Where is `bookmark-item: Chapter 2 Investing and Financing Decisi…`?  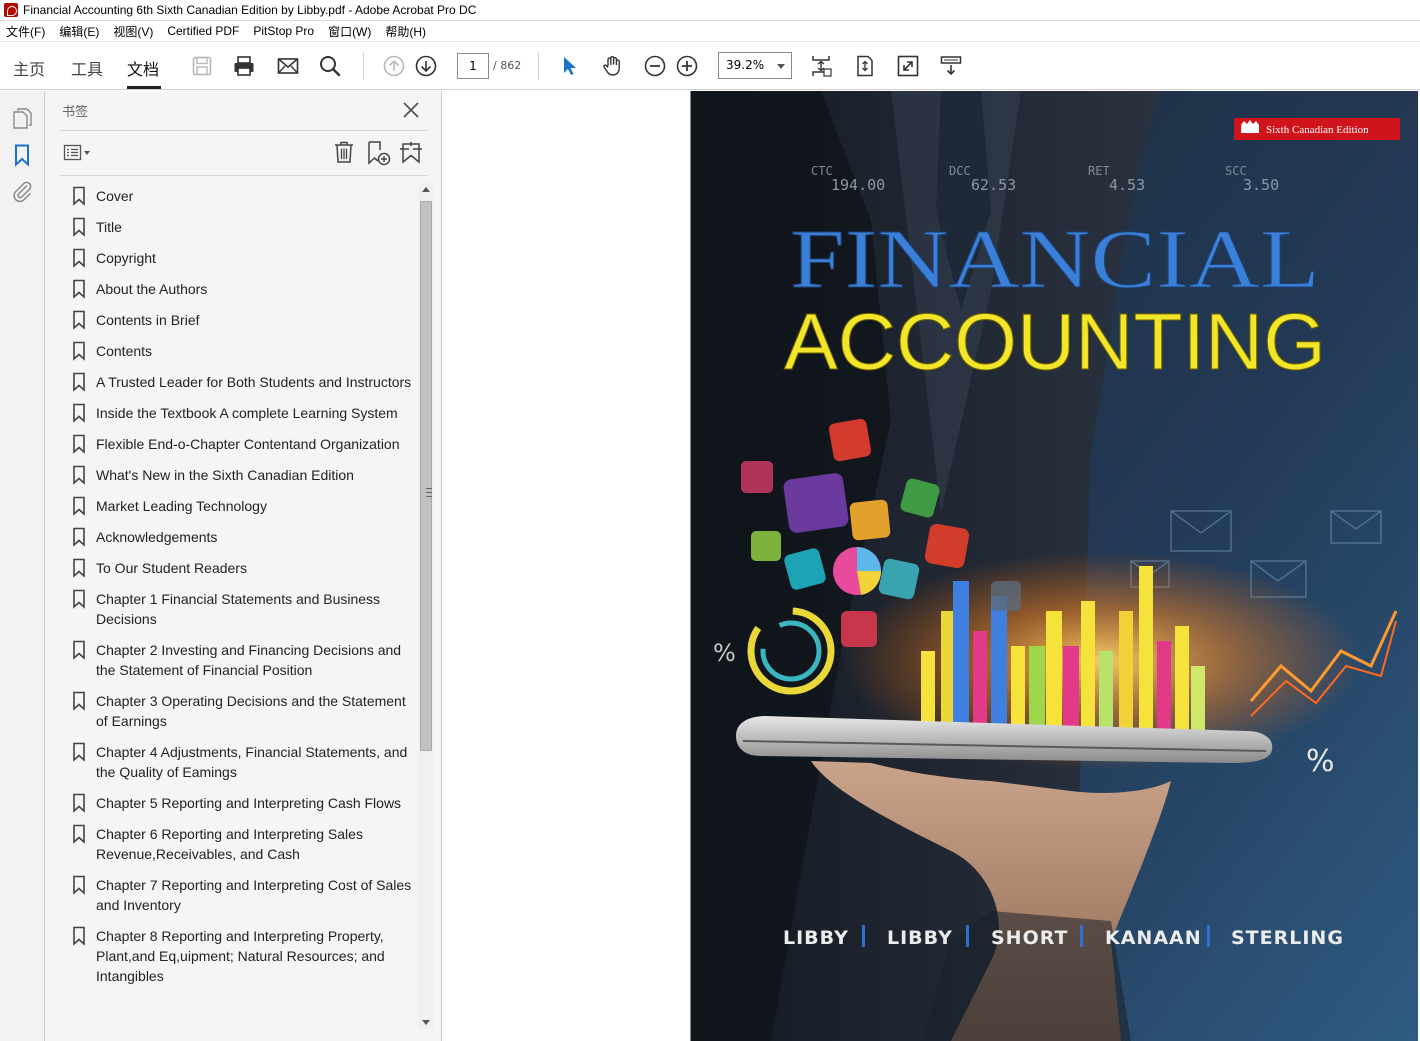
bookmark-item: Chapter 2 Investing and Financing Decisi… is located at coordinates (239, 660).